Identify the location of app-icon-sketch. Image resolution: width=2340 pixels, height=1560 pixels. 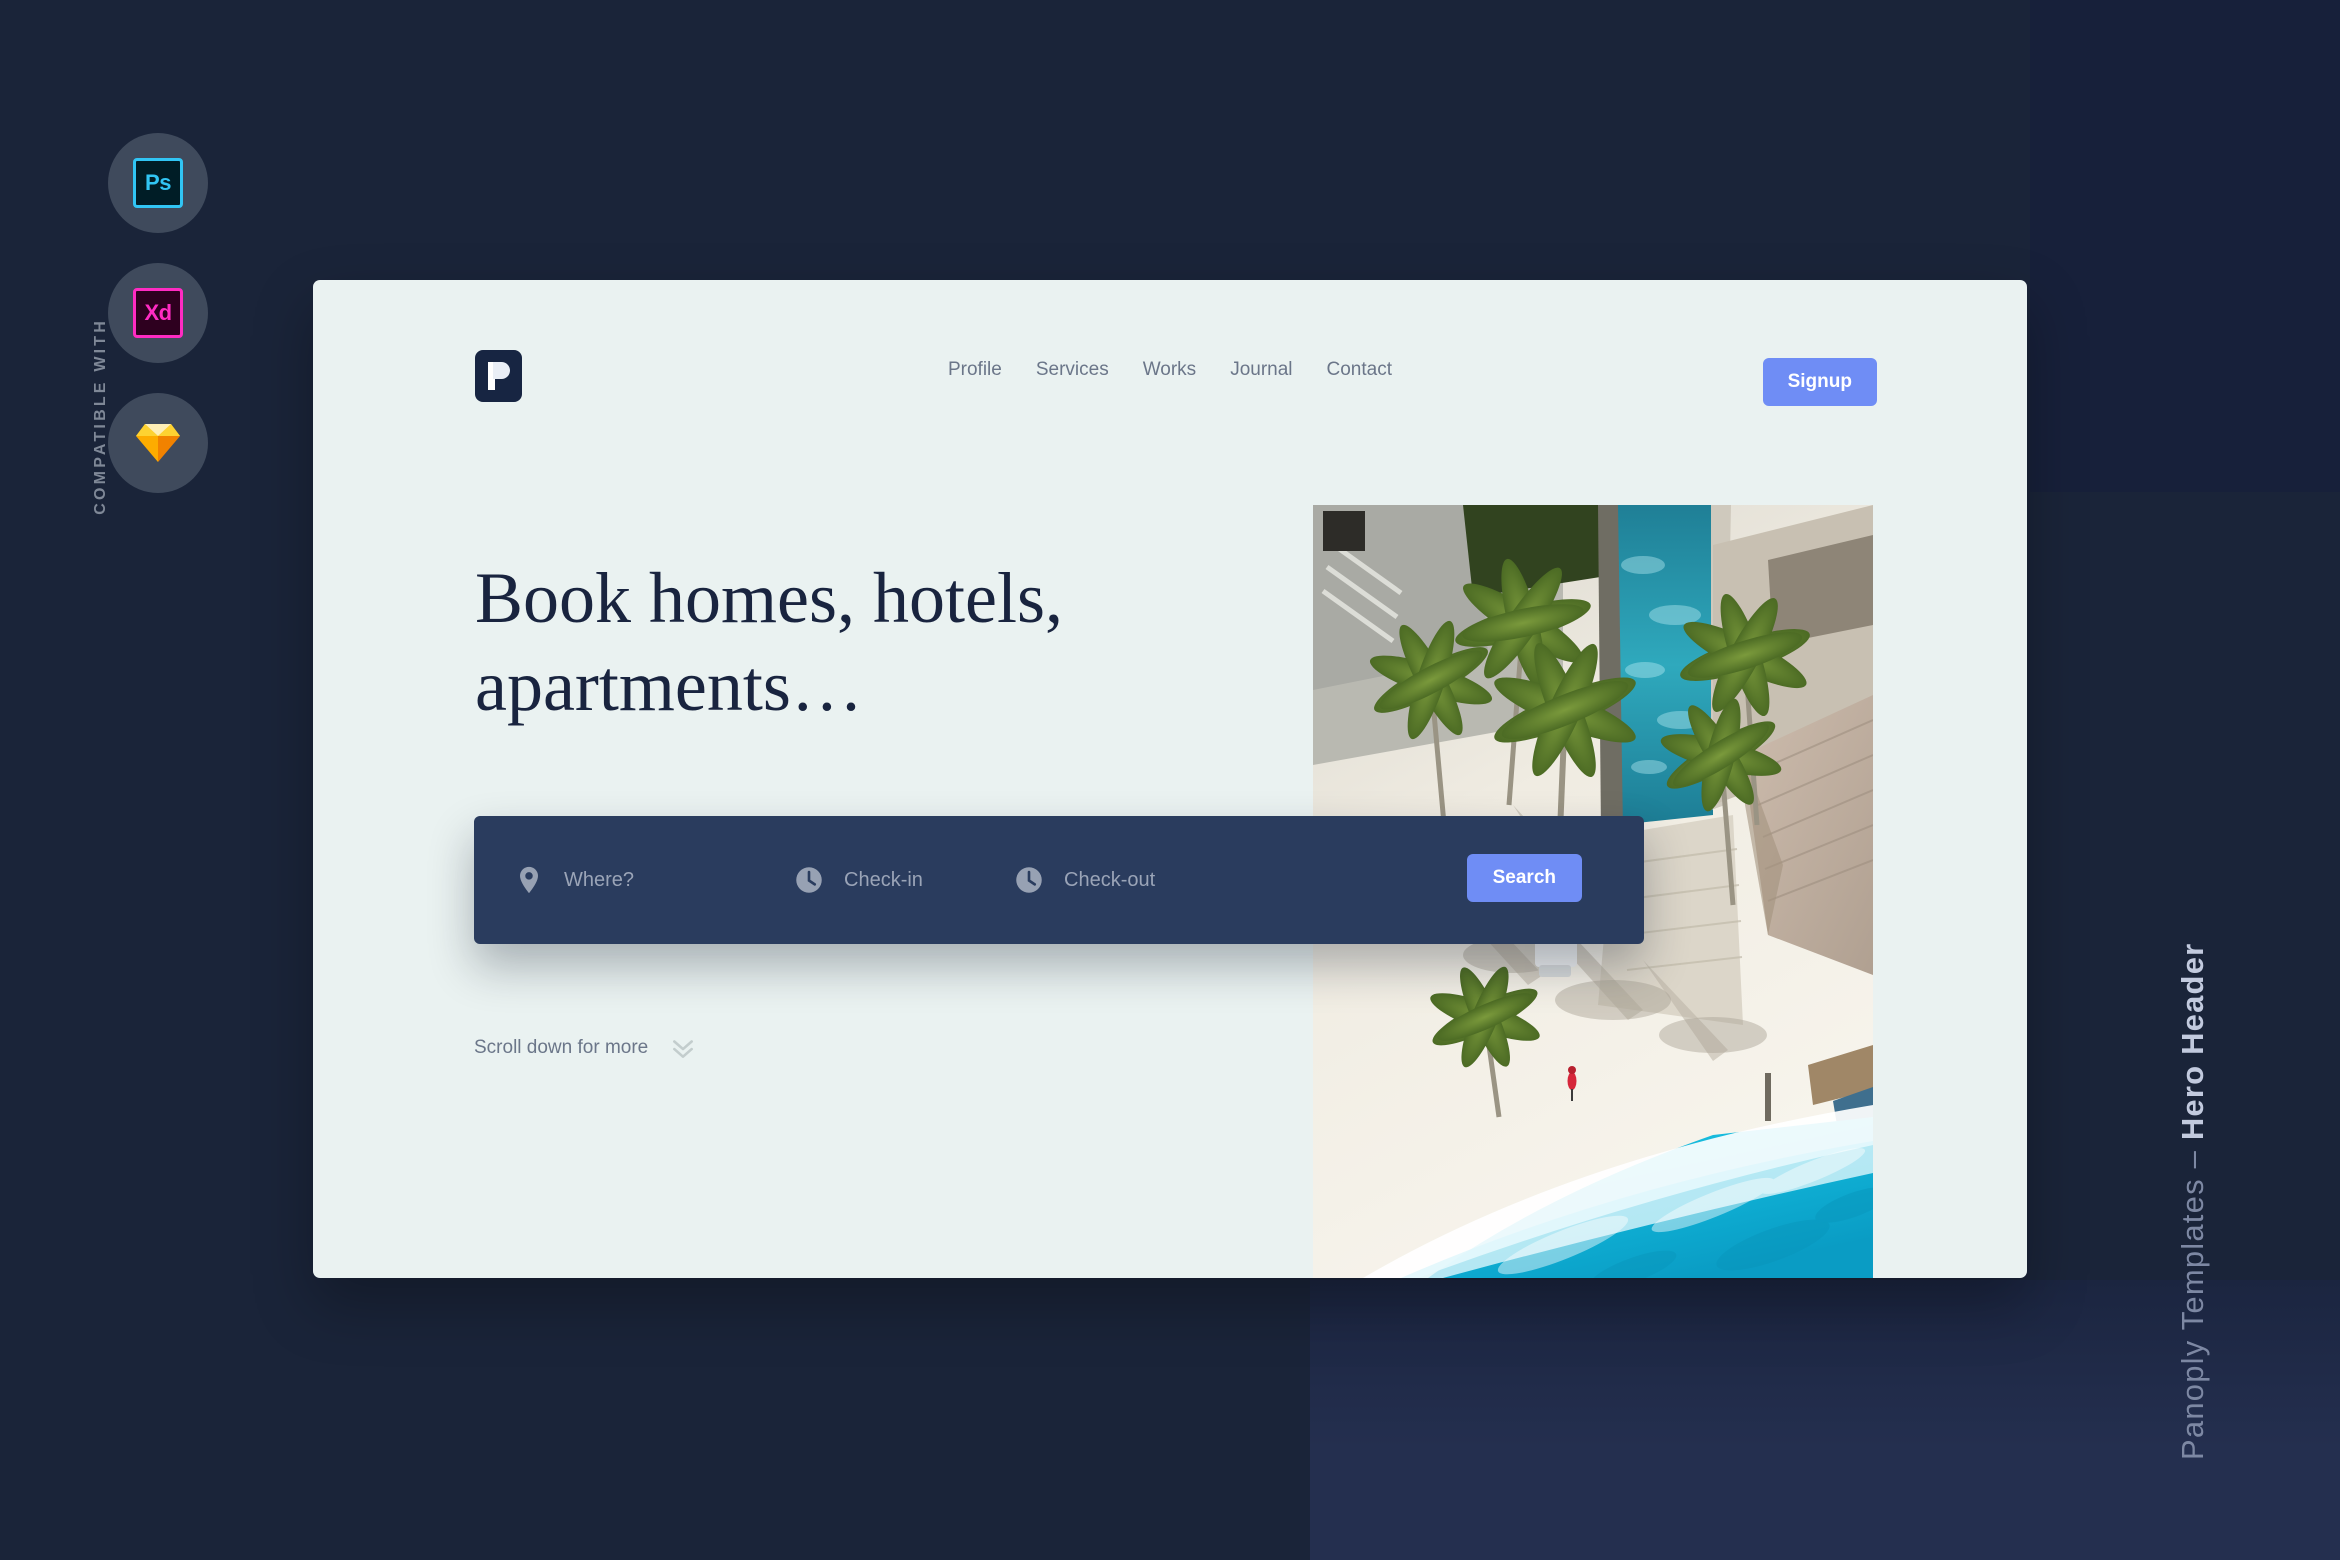
(158, 443).